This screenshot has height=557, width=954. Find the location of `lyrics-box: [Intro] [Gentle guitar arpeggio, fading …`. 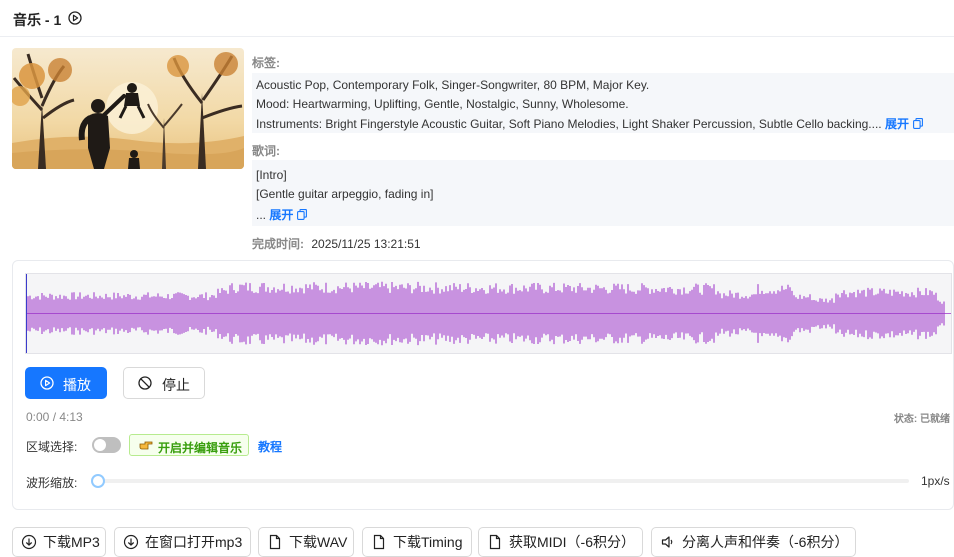

lyrics-box: [Intro] [Gentle guitar arpeggio, fading … is located at coordinates (603, 193).